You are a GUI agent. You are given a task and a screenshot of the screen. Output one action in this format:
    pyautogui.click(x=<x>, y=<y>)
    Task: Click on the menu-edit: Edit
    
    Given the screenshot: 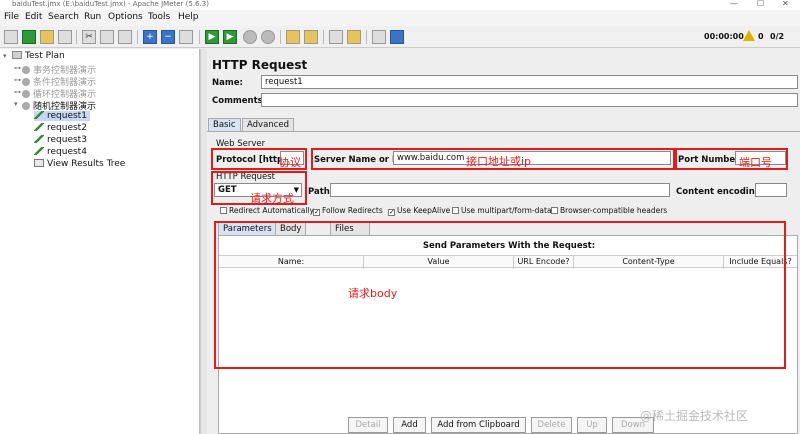 What is the action you would take?
    pyautogui.click(x=33, y=17)
    